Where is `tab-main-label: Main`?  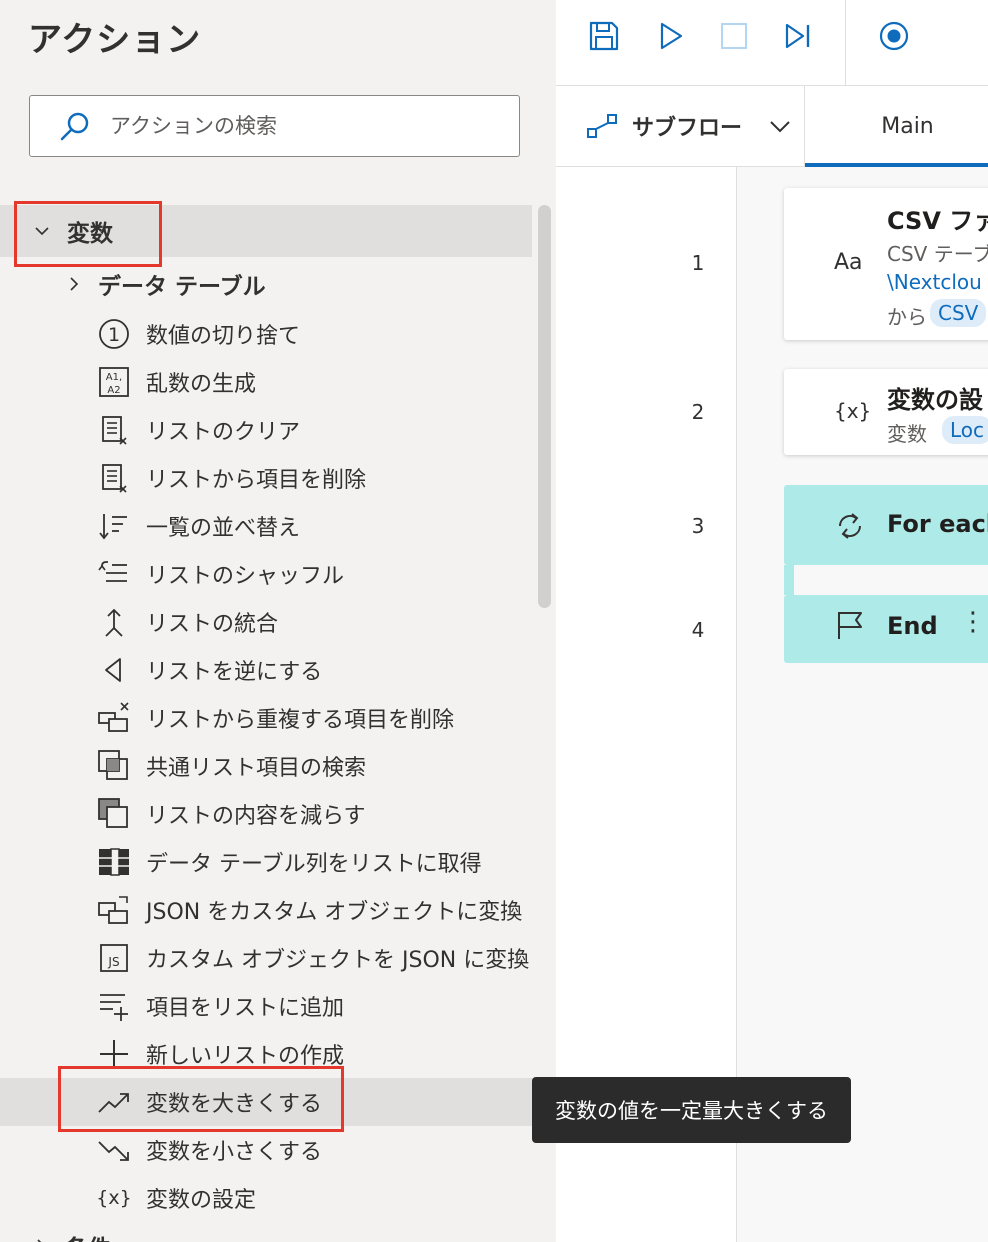
tab-main-label: Main is located at coordinates (907, 126).